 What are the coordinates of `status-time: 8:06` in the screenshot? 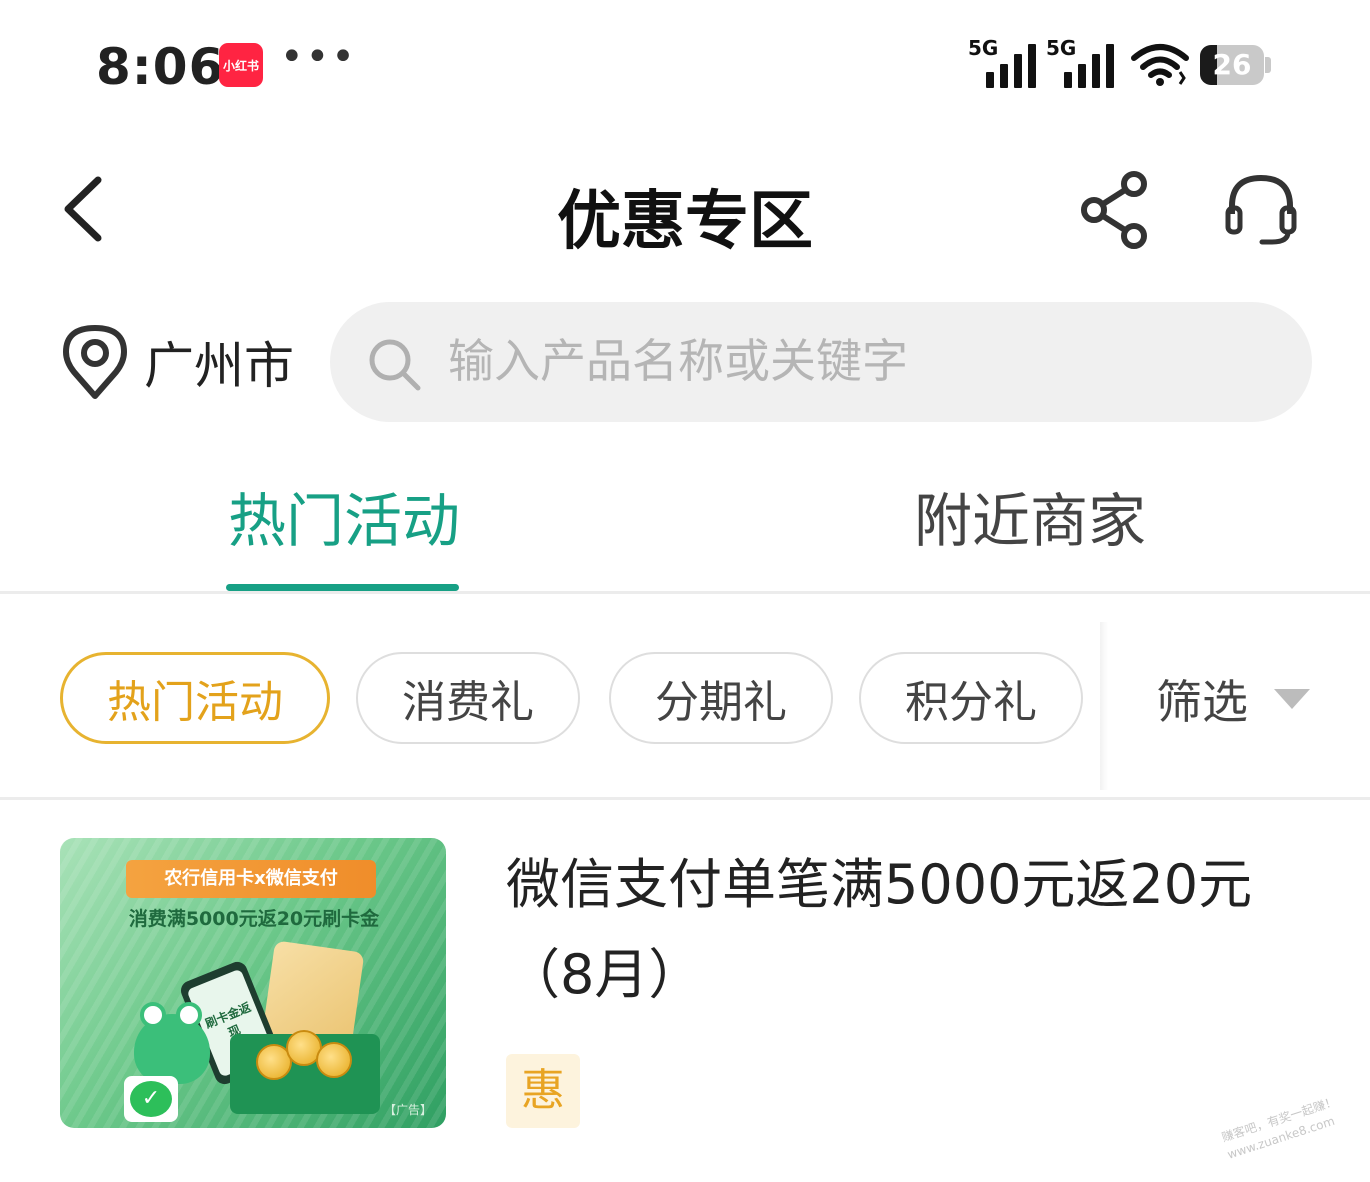 It's located at (160, 67).